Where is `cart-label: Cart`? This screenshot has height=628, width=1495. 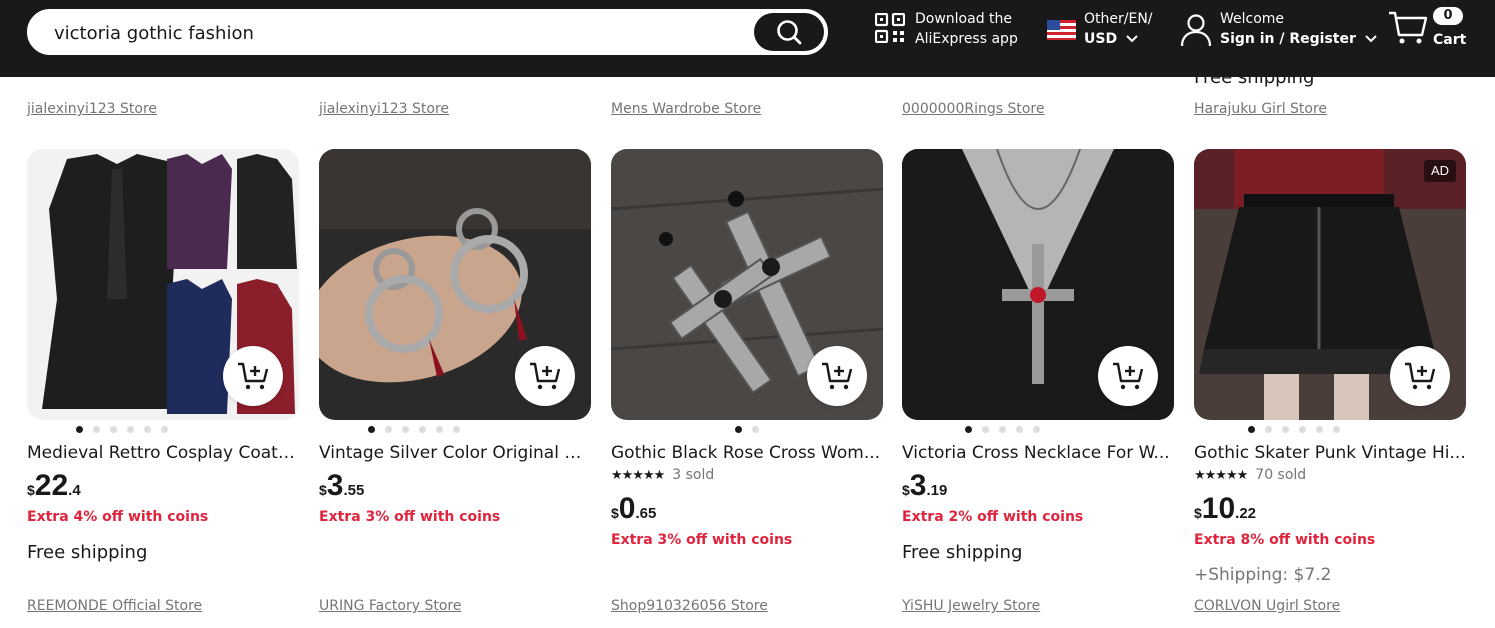 cart-label: Cart is located at coordinates (1450, 40).